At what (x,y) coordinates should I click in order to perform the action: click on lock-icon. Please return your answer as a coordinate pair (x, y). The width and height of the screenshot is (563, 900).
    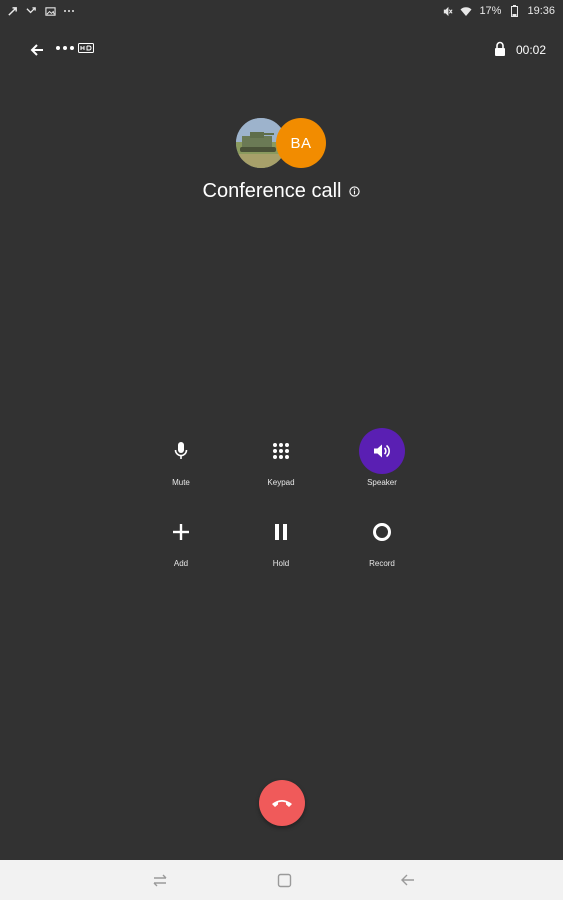
    Looking at the image, I should click on (500, 48).